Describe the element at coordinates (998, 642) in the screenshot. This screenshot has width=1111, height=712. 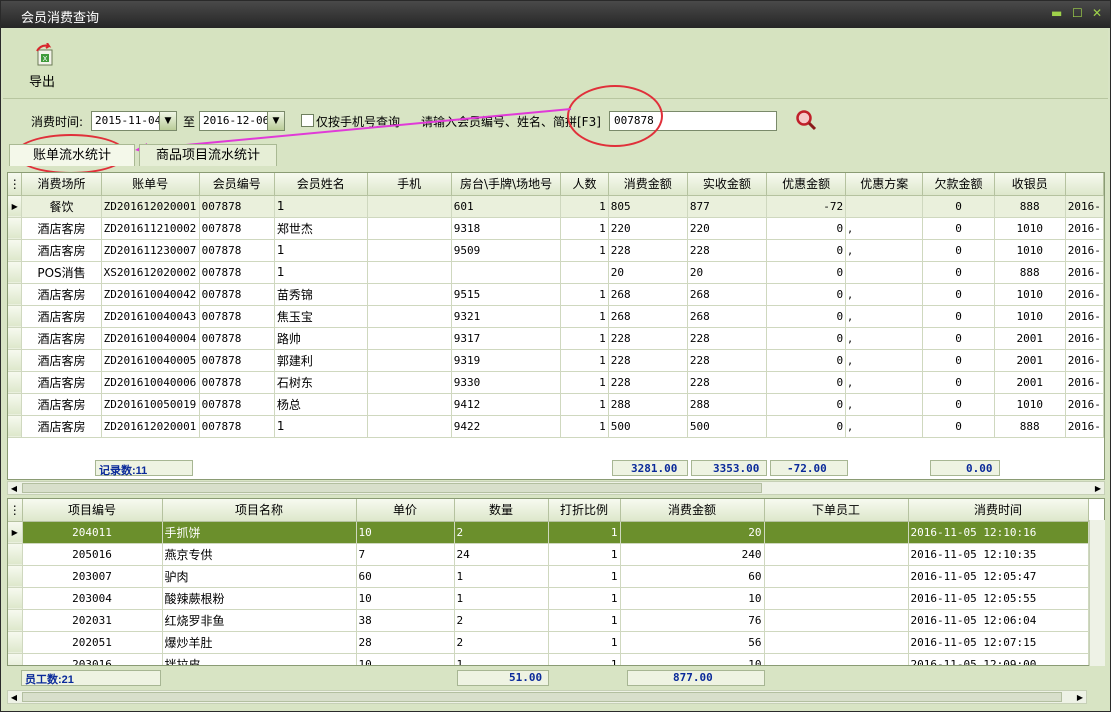
I see `items-cell: 2016-11-05 12:07:15` at that location.